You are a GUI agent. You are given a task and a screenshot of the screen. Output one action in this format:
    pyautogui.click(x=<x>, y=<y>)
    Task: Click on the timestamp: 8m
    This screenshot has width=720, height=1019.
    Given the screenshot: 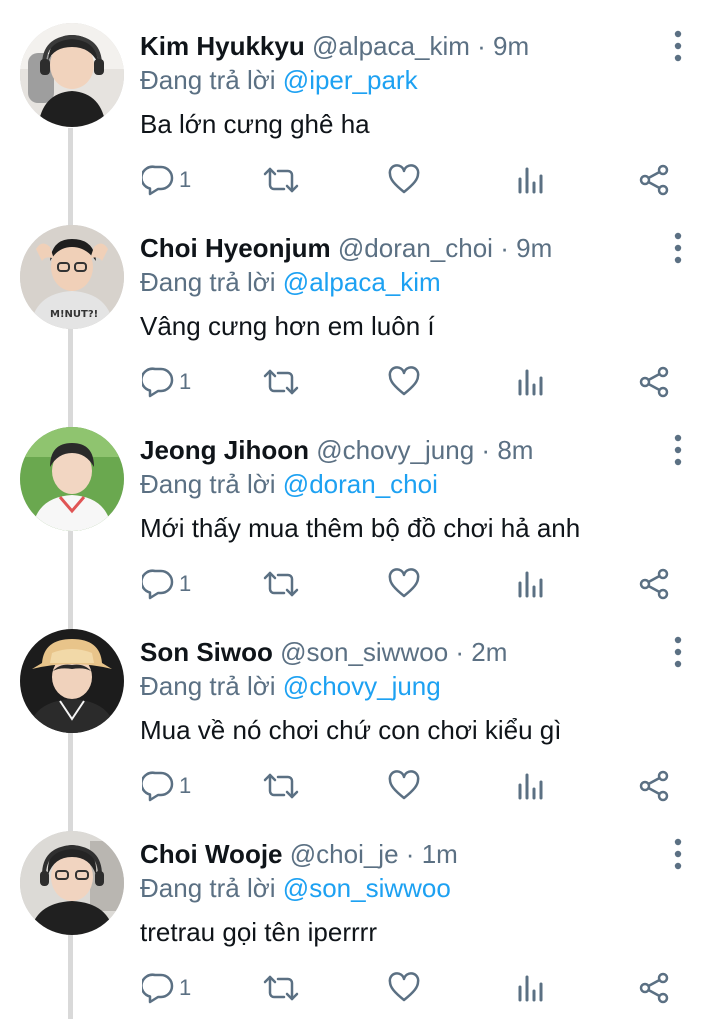 What is the action you would take?
    pyautogui.click(x=515, y=450)
    